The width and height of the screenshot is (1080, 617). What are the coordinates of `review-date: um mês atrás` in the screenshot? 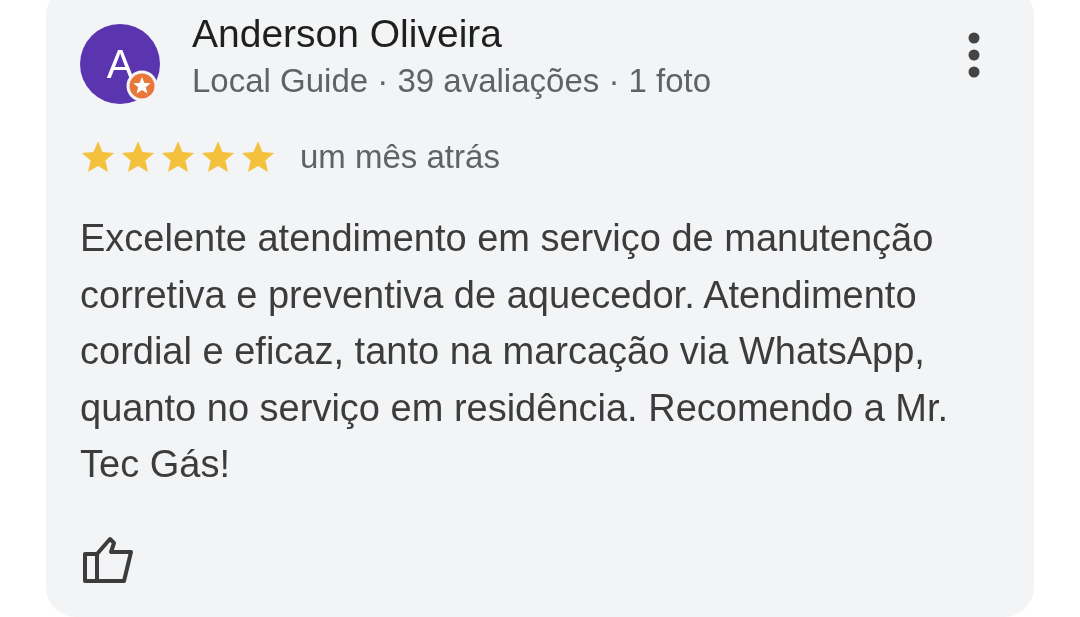 It's located at (400, 157).